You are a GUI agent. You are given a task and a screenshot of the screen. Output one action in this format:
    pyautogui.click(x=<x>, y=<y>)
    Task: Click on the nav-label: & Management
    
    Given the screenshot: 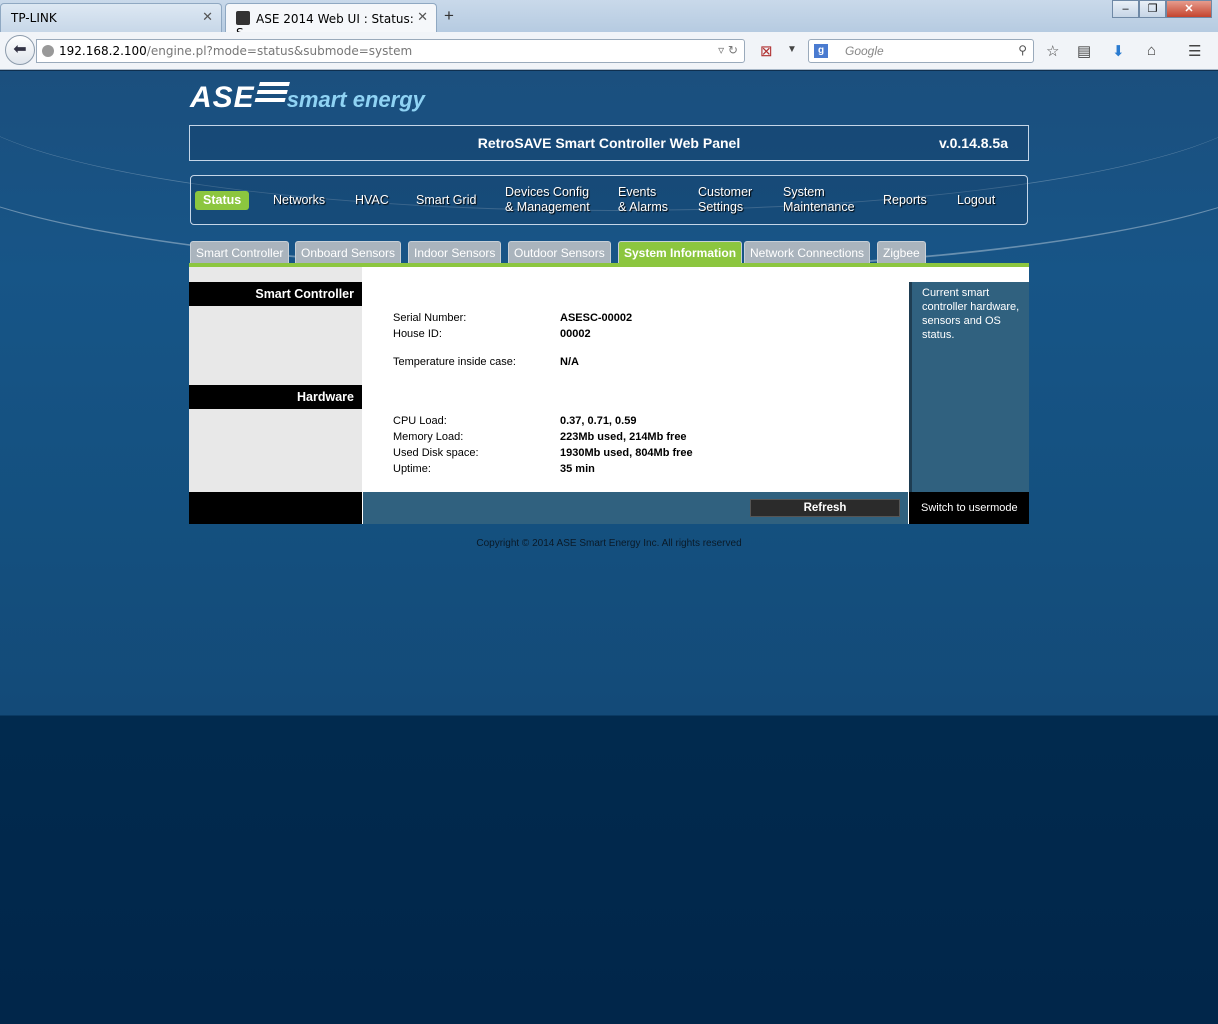 What is the action you would take?
    pyautogui.click(x=547, y=207)
    